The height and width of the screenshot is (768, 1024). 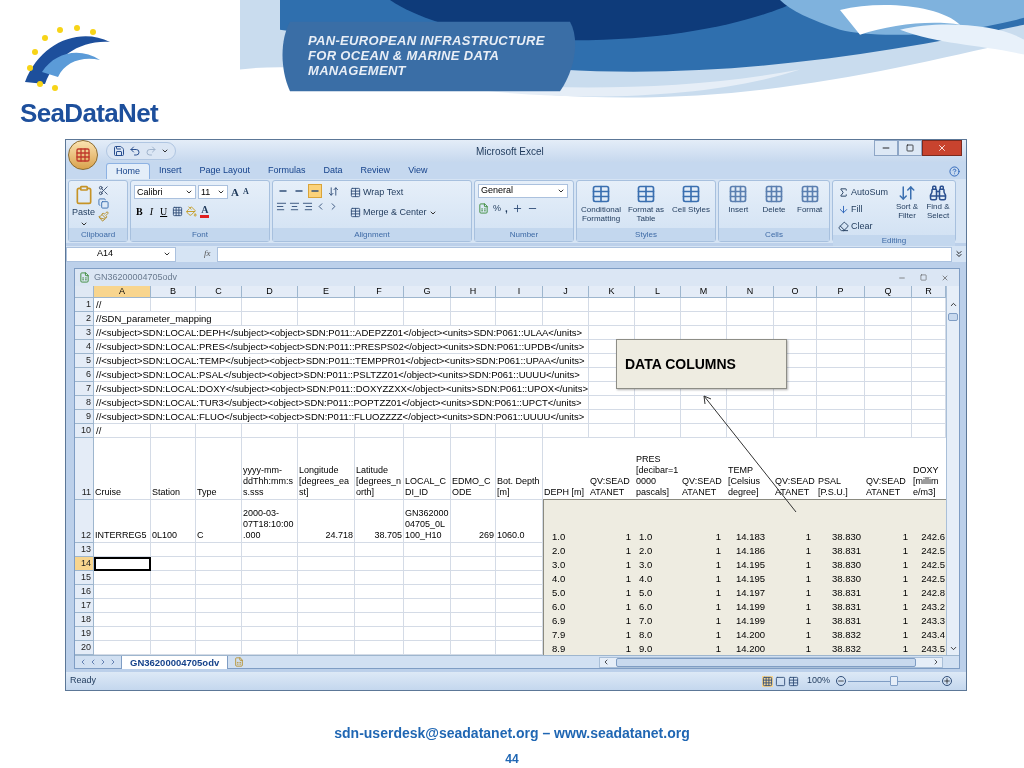 I want to click on row-header: 19, so click(x=84, y=634).